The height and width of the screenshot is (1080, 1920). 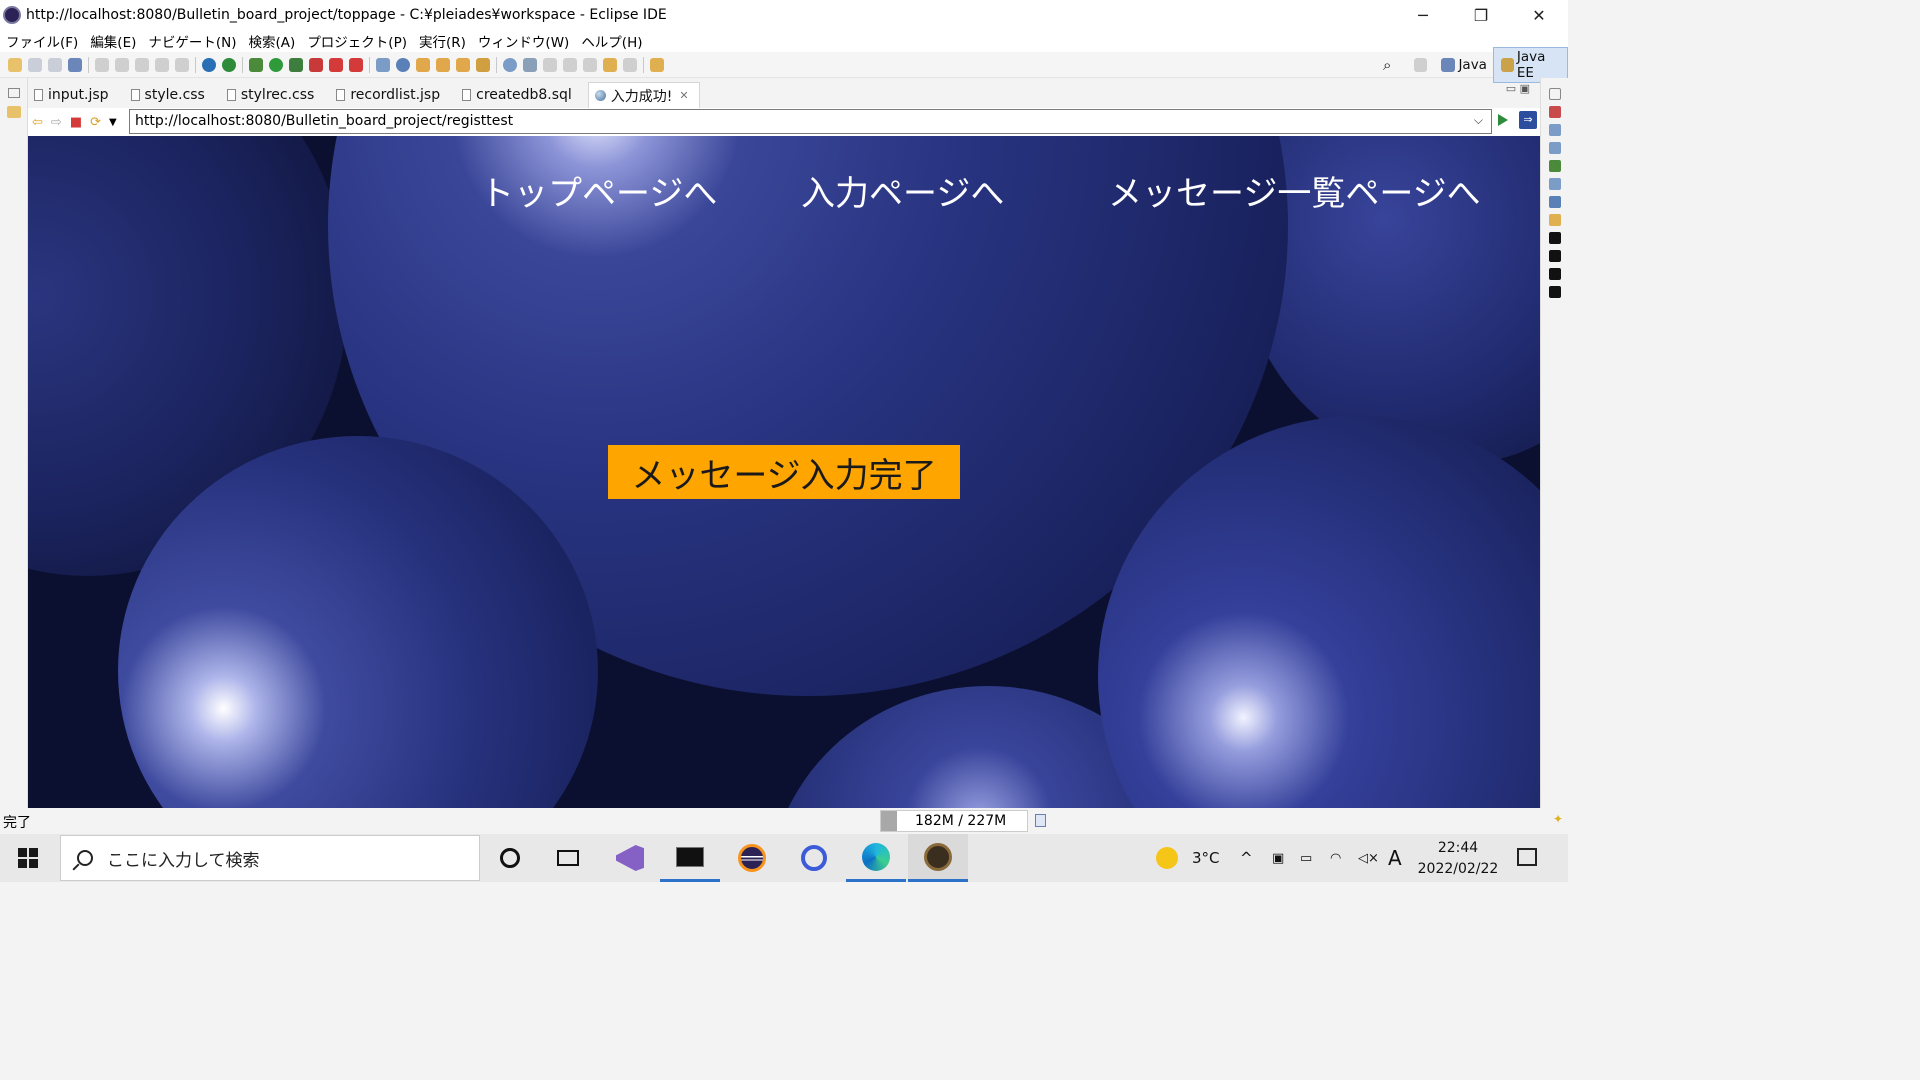 What do you see at coordinates (142, 64) in the screenshot?
I see `terminate-icon` at bounding box center [142, 64].